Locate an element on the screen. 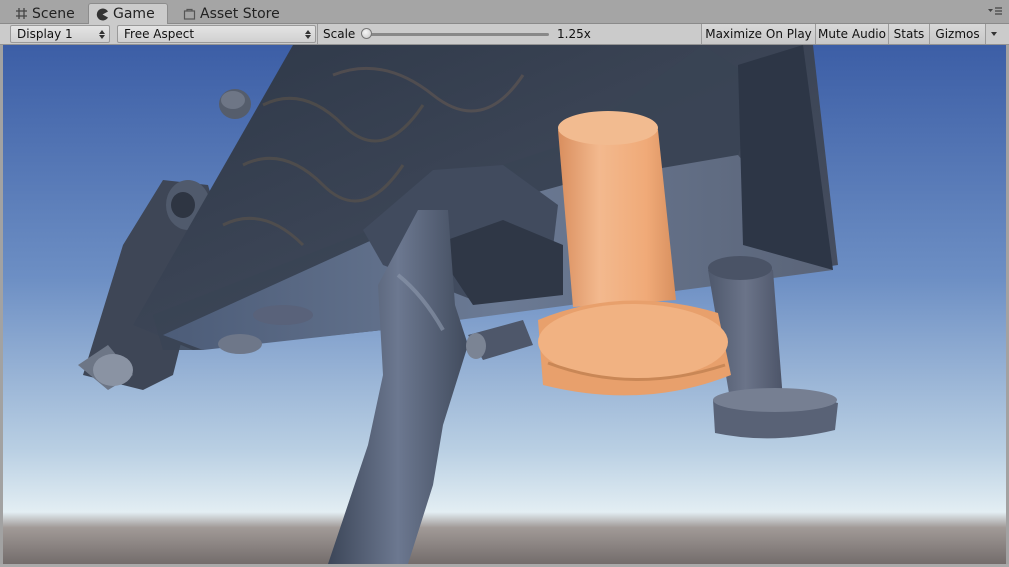 Image resolution: width=1009 pixels, height=567 pixels. gizmos-toggle: Gizmos is located at coordinates (957, 34).